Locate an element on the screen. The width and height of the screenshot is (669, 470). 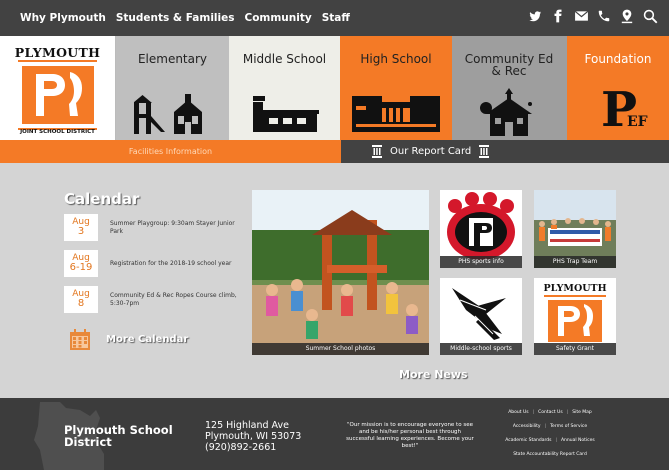
nav-why-plymouth: Why Plymouth is located at coordinates (63, 18).